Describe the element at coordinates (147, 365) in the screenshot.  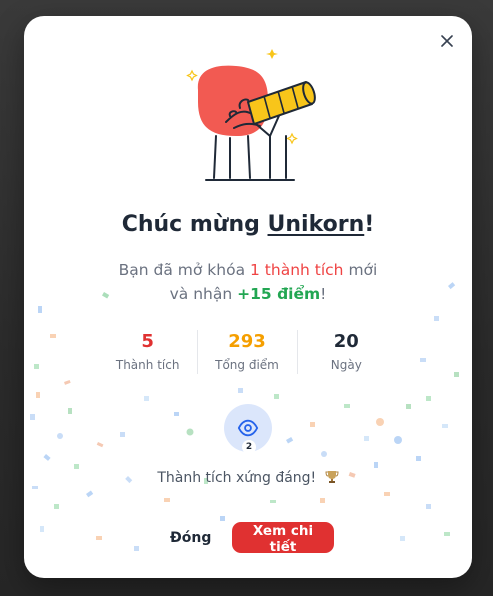
I see `stat-label: Thành tích` at that location.